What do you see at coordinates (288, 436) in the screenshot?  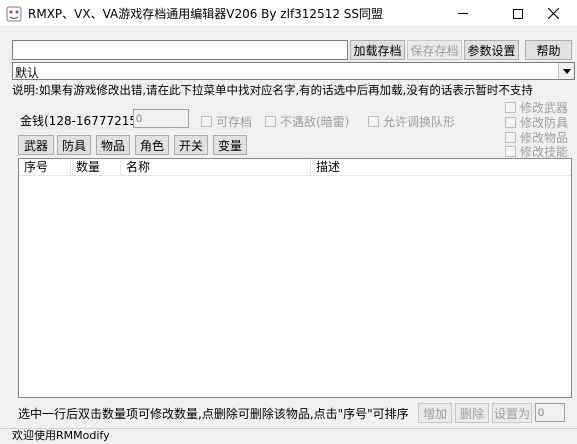 I see `status-bar: 欢迎使用RMModify` at bounding box center [288, 436].